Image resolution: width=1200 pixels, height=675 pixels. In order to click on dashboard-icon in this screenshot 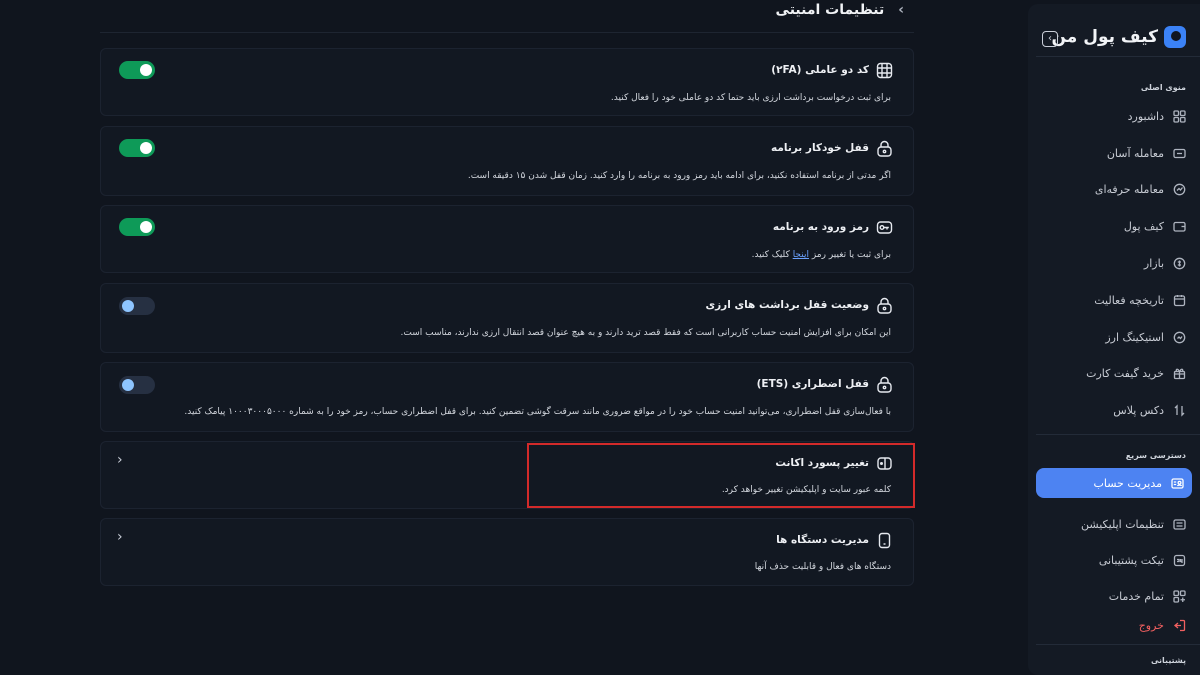, I will do `click(1179, 116)`.